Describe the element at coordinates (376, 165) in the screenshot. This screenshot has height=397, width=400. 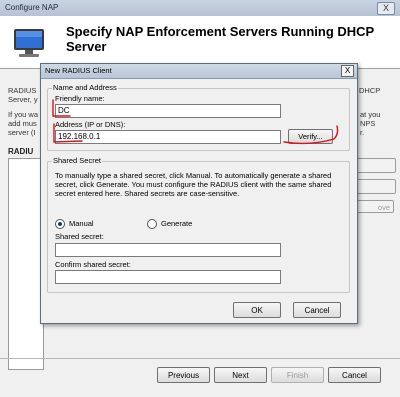
I see `bg-add-button` at that location.